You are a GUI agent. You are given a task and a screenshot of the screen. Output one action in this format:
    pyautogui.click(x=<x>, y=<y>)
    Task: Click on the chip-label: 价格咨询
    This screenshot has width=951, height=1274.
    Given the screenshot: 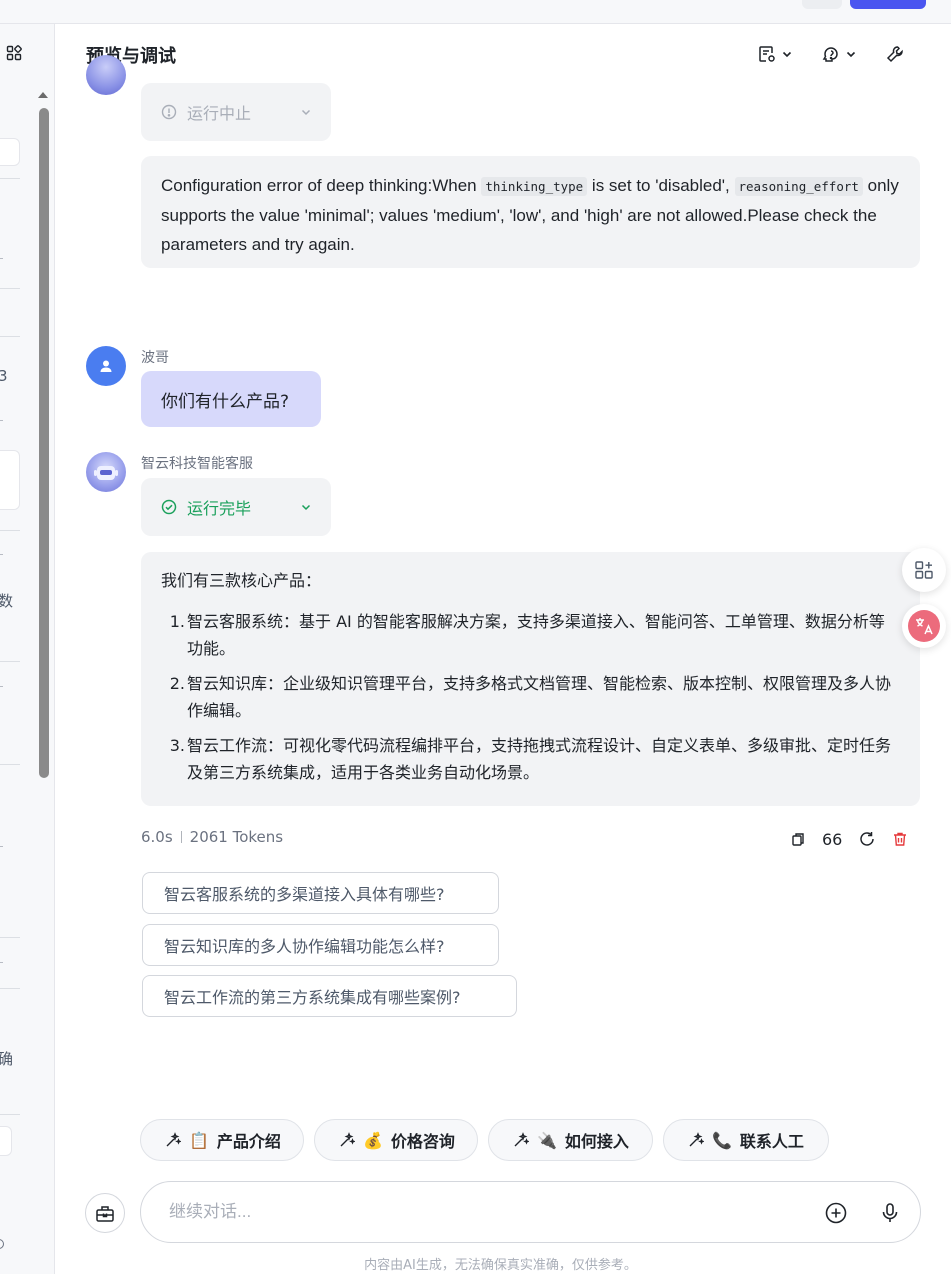 What is the action you would take?
    pyautogui.click(x=422, y=1141)
    